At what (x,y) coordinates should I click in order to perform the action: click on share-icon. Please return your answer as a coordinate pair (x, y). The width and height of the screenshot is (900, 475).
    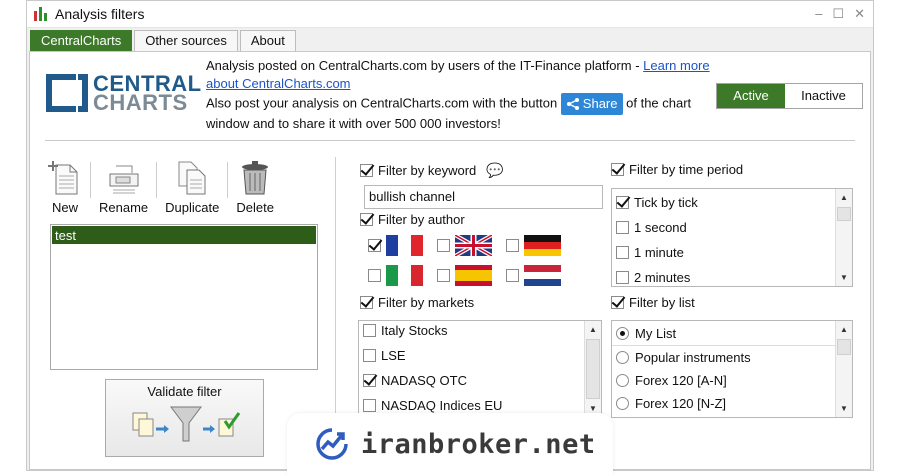
    Looking at the image, I should click on (572, 104).